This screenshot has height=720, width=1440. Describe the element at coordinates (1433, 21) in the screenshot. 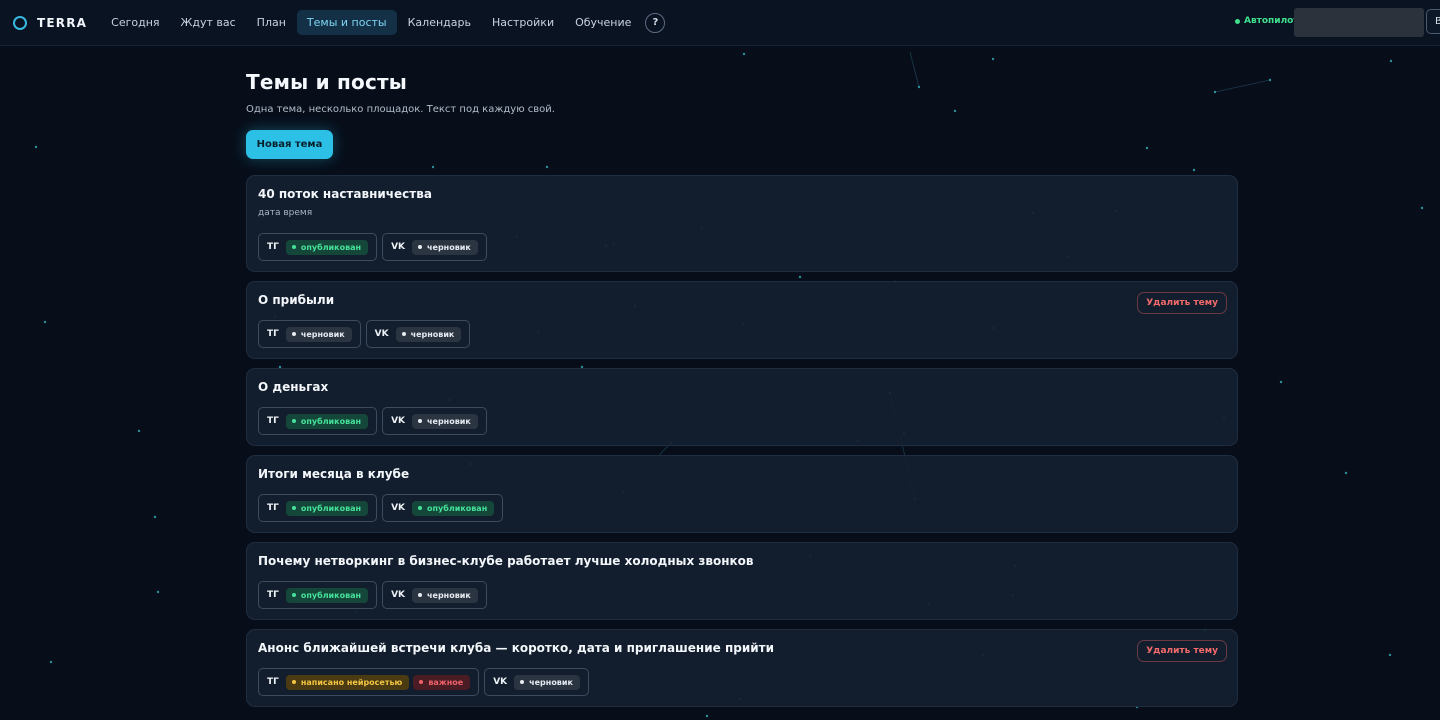

I see `header-corner-button: В` at that location.